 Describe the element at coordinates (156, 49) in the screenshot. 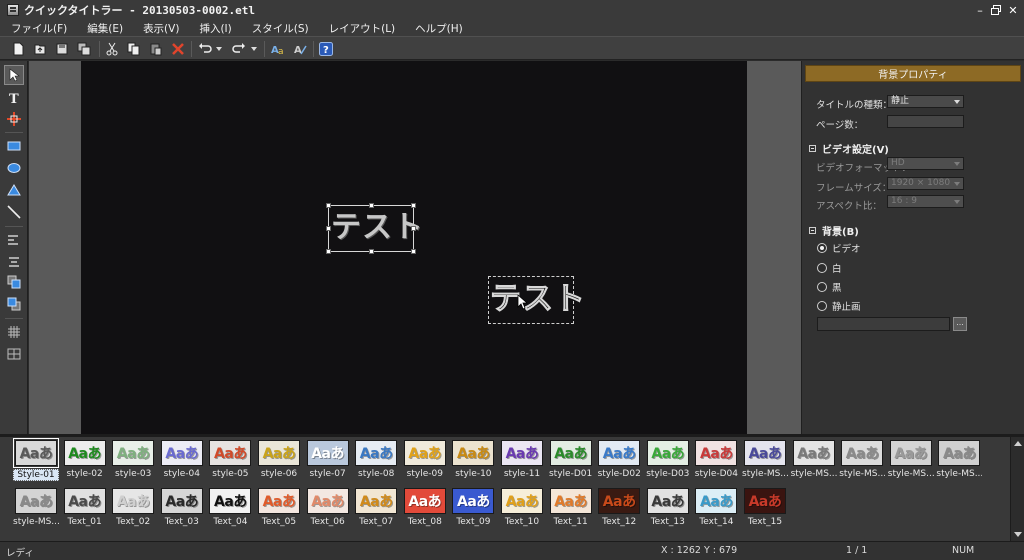

I see `paste-icon` at that location.